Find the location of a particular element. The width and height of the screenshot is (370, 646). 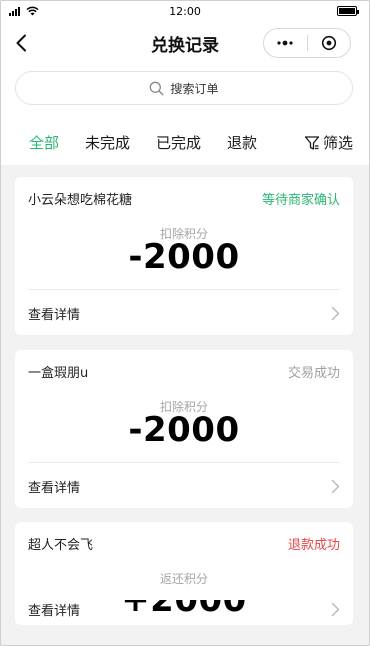

search-input: 搜索订单 is located at coordinates (184, 88).